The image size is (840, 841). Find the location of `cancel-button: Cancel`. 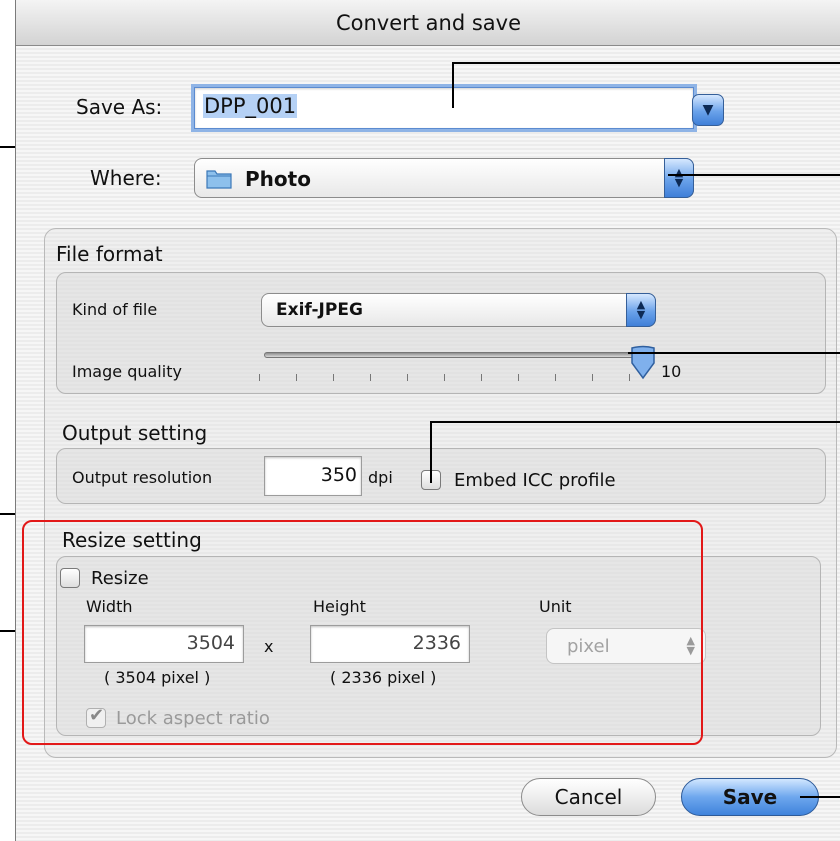

cancel-button: Cancel is located at coordinates (588, 797).